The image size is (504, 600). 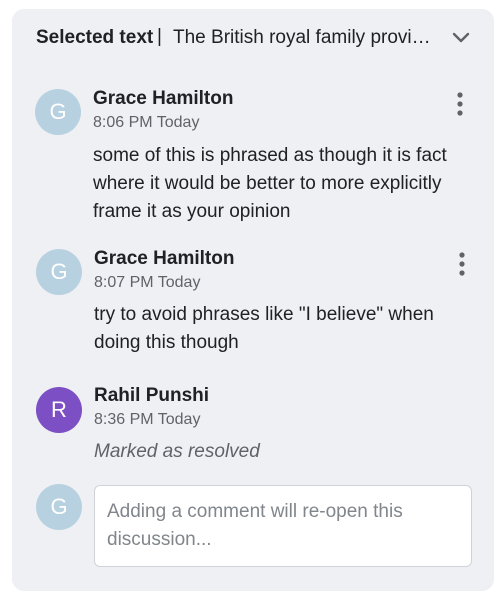 I want to click on selected-text-quote: The British royal family provides, so click(x=304, y=37).